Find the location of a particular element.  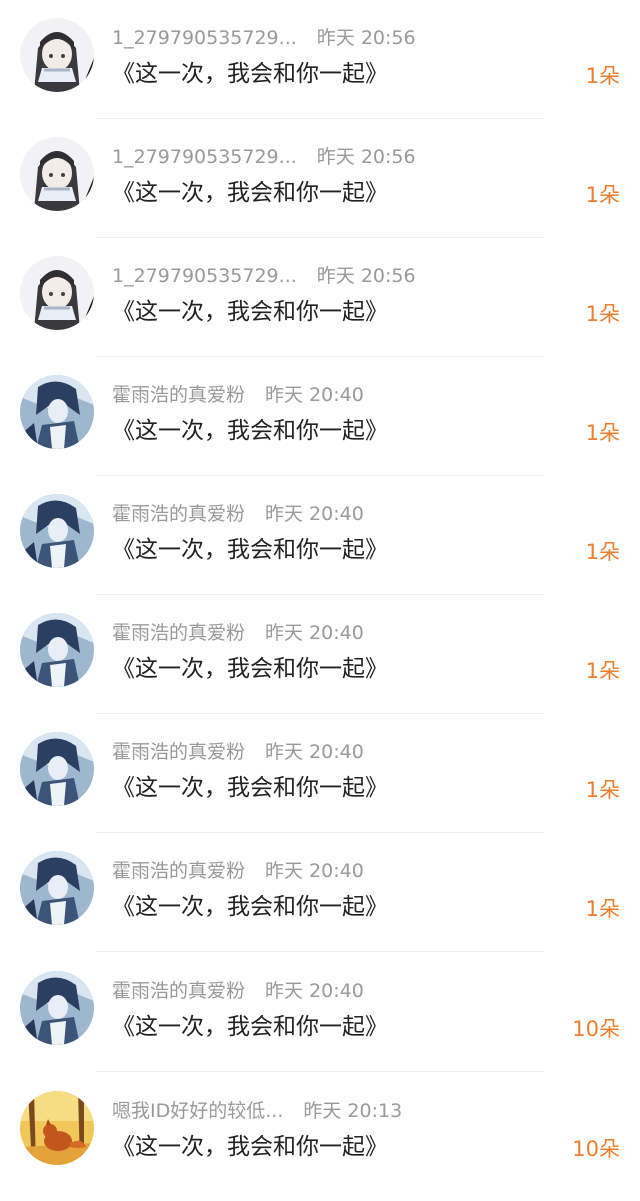

avatar-autumn-fox-icon is located at coordinates (57, 1128).